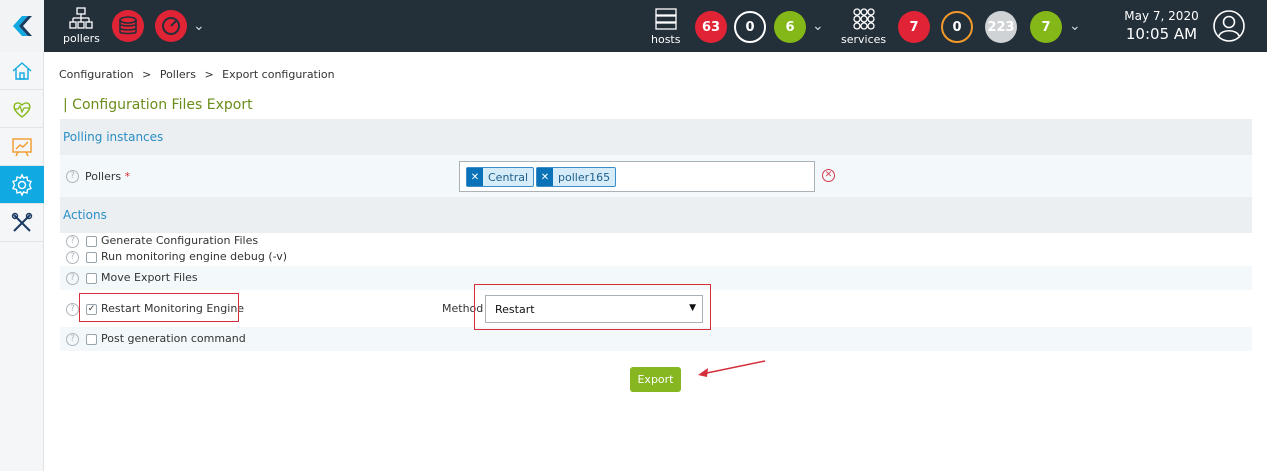 Image resolution: width=1267 pixels, height=471 pixels. I want to click on action-row-debug: ? Run monitoring engine debug (-v), so click(656, 257).